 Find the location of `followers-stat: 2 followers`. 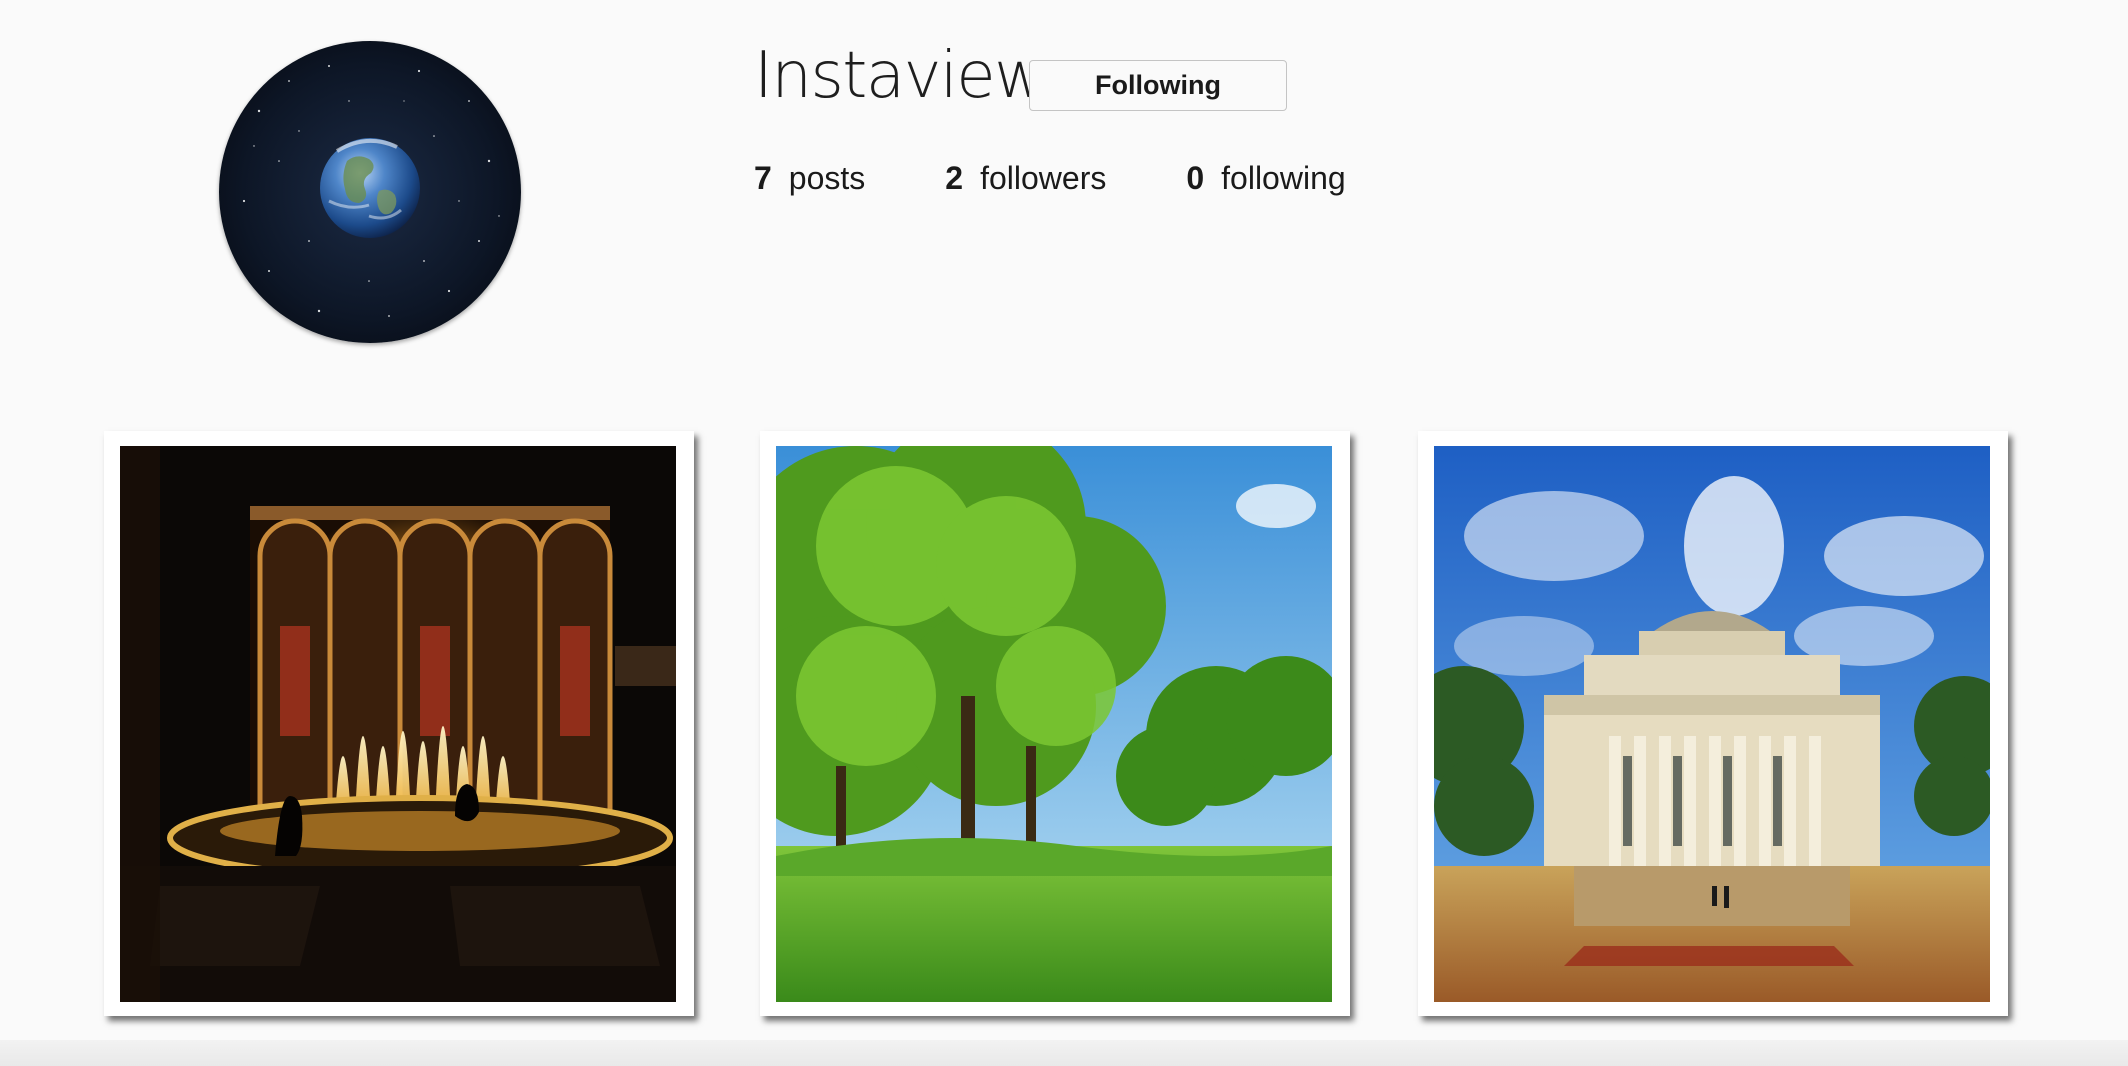

followers-stat: 2 followers is located at coordinates (1025, 178).